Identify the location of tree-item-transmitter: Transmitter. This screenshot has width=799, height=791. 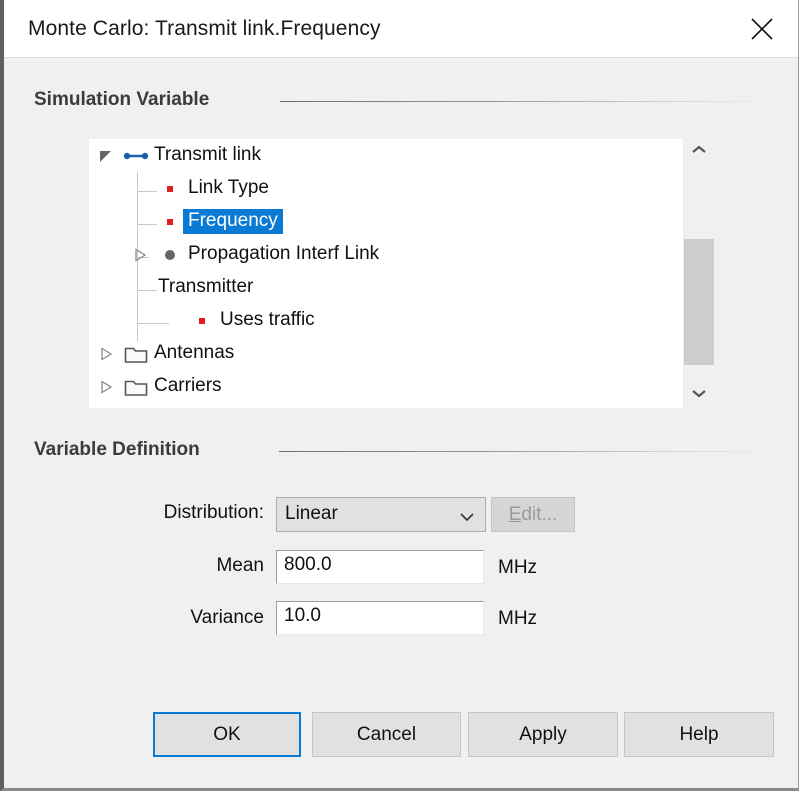
(386, 287).